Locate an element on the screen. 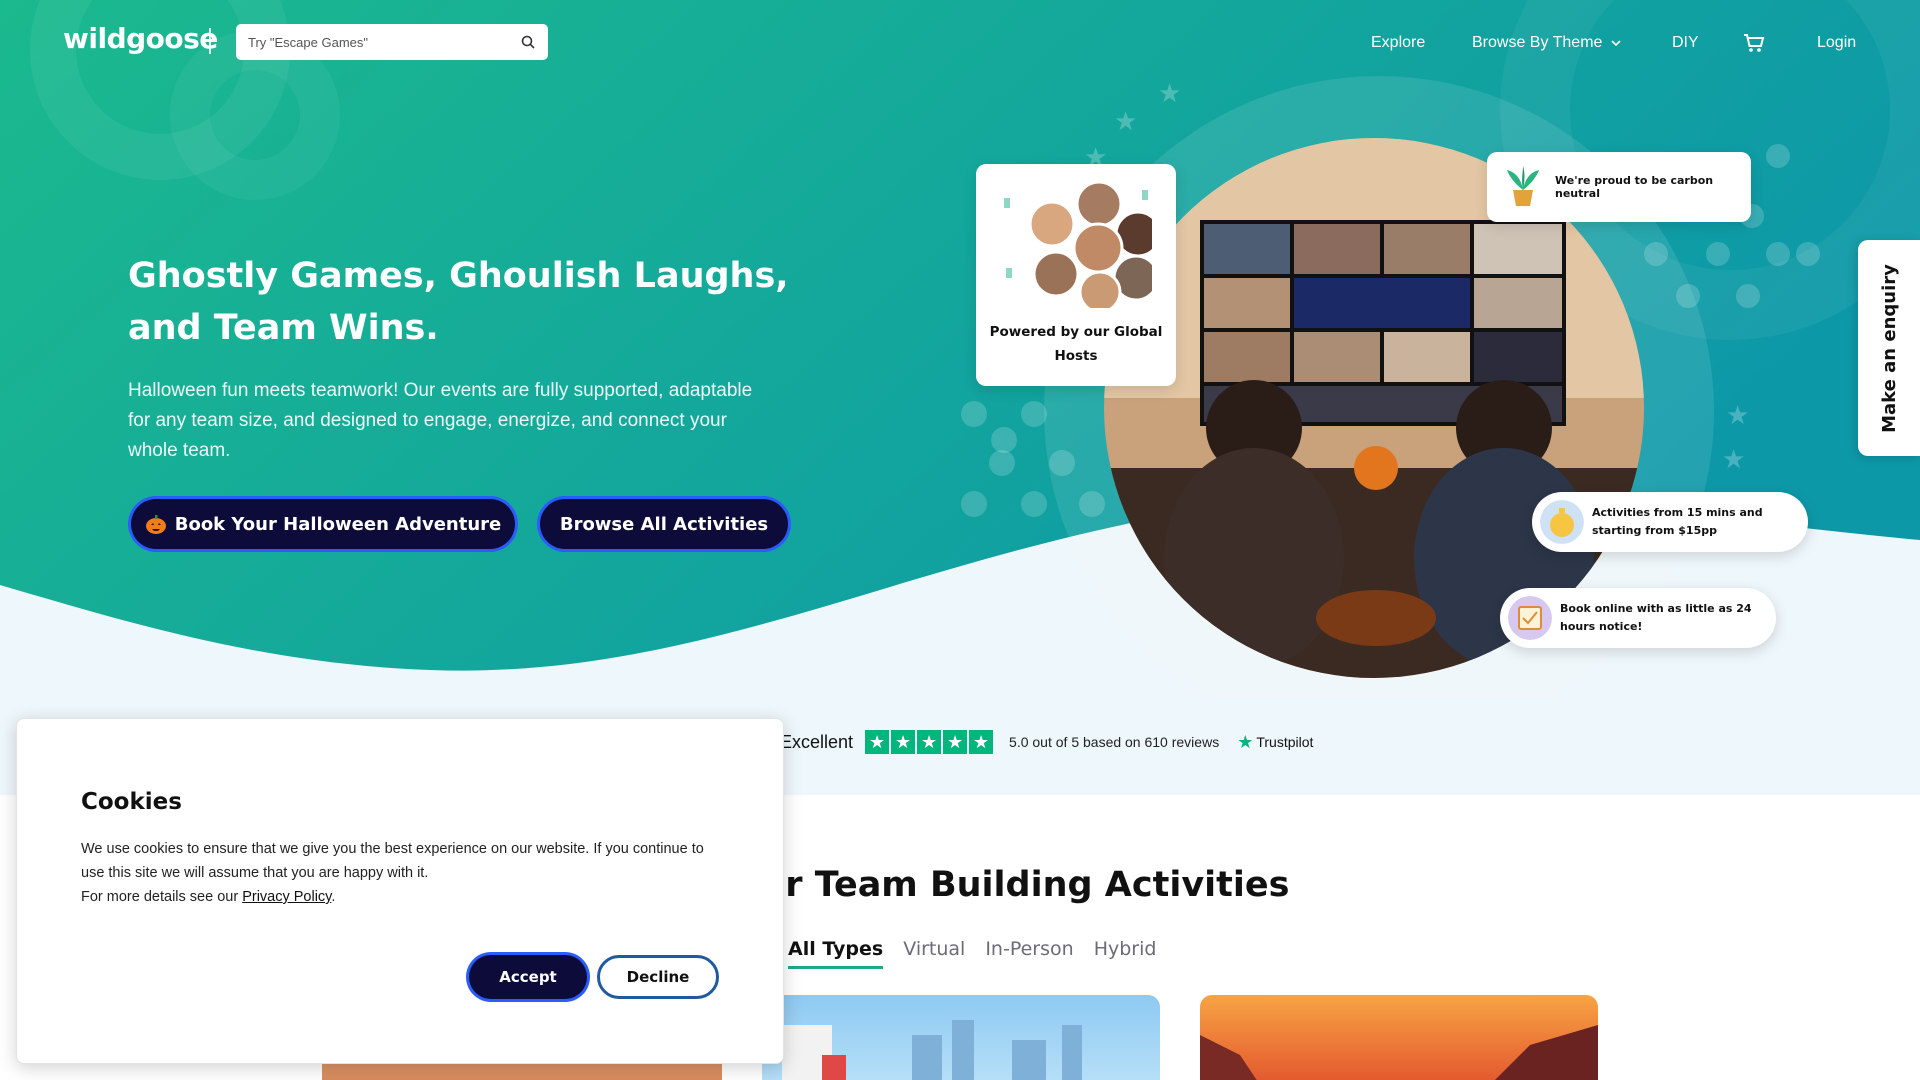  logo-divider is located at coordinates (210, 41).